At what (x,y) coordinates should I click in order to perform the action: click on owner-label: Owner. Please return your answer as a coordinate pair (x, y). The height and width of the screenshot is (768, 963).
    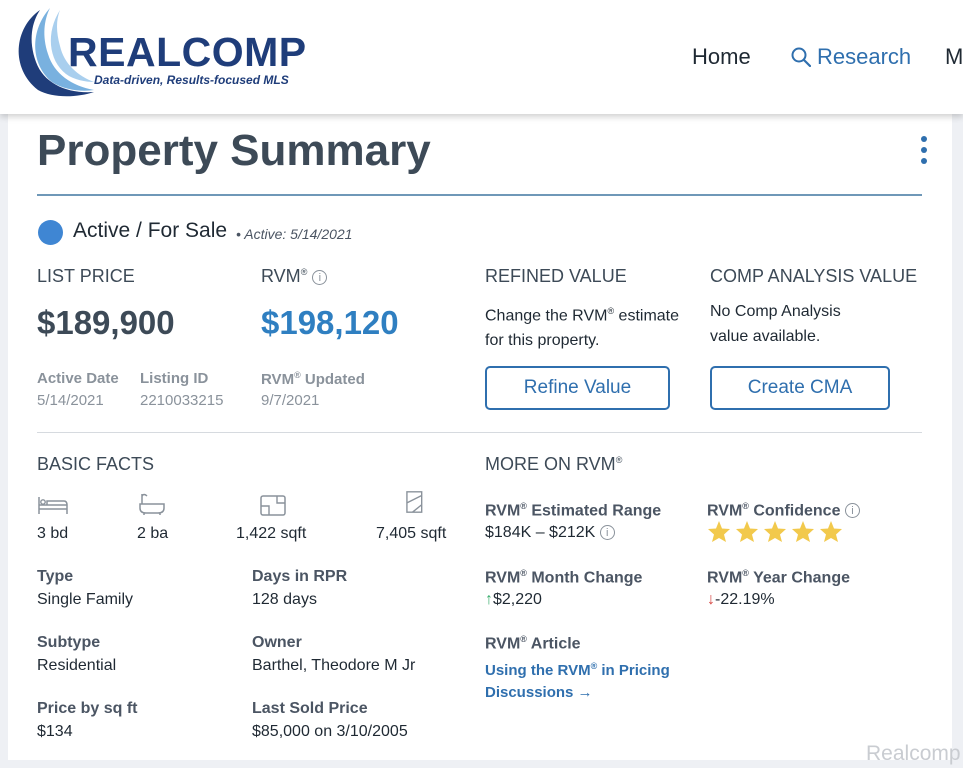
    Looking at the image, I should click on (277, 642).